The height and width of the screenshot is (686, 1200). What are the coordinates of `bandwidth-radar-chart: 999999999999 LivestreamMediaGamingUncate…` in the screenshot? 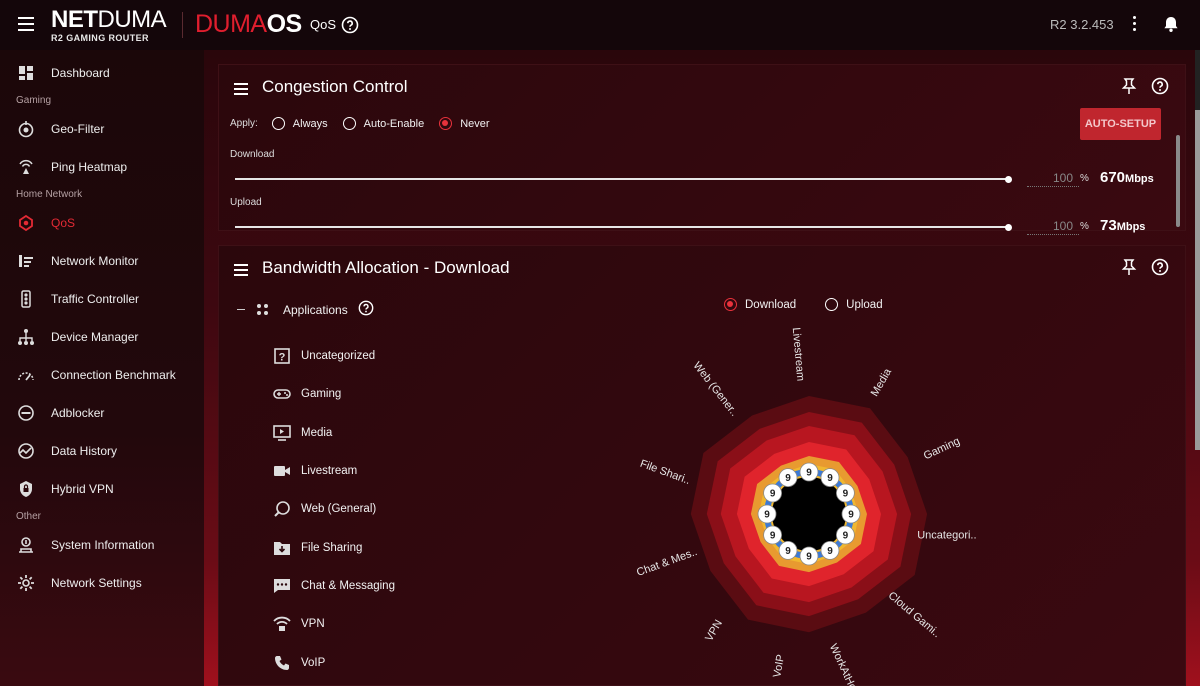 It's located at (806, 506).